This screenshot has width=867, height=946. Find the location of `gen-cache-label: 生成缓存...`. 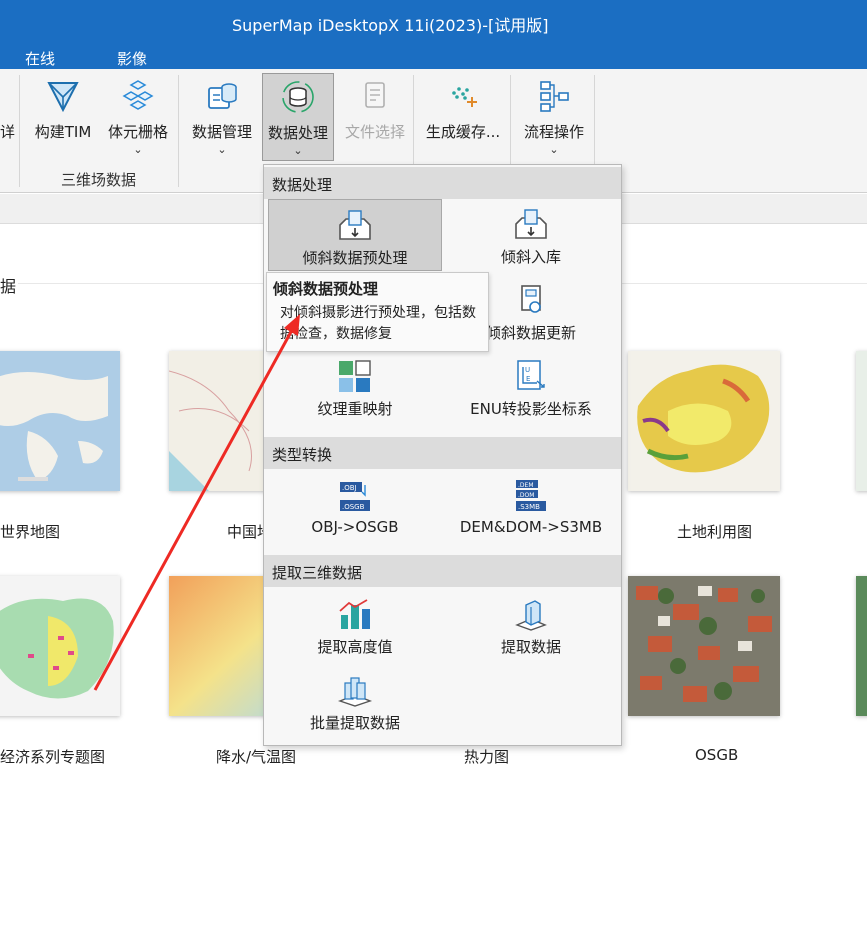

gen-cache-label: 生成缓存... is located at coordinates (463, 132).